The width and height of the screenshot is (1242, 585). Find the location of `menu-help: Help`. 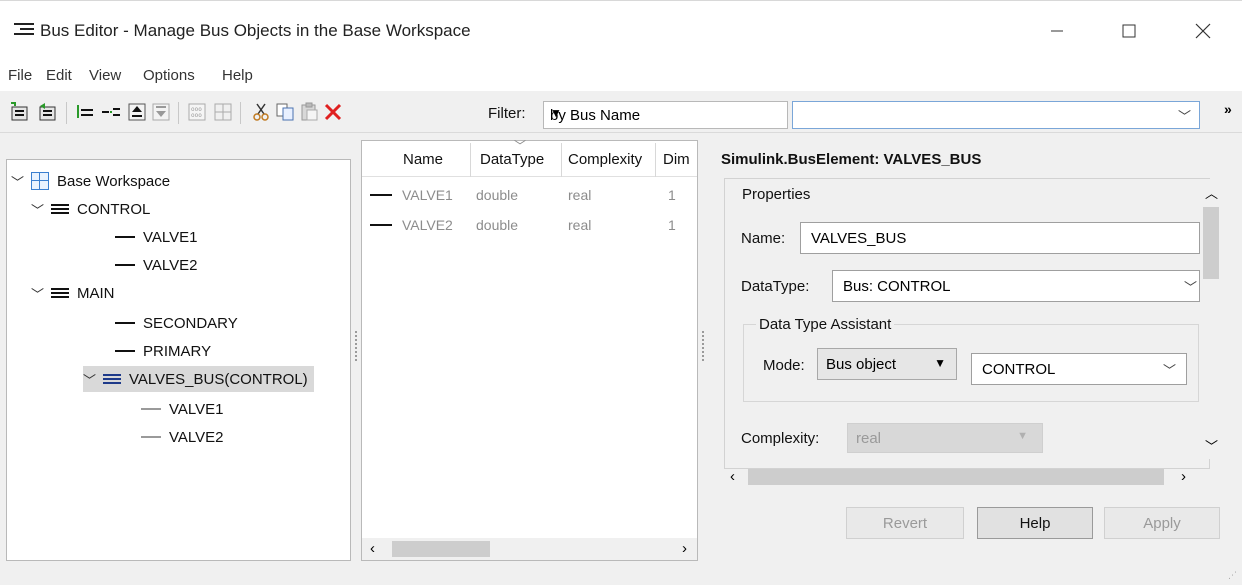

menu-help: Help is located at coordinates (237, 75).